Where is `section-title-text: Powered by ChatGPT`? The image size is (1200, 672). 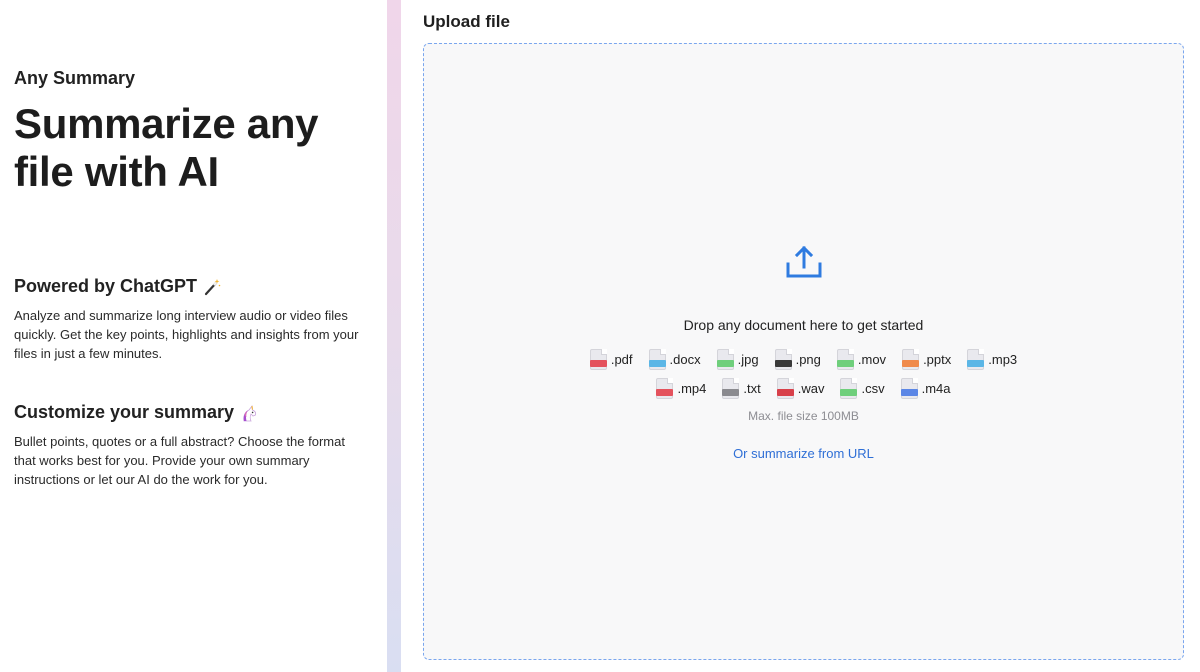
section-title-text: Powered by ChatGPT is located at coordinates (106, 286).